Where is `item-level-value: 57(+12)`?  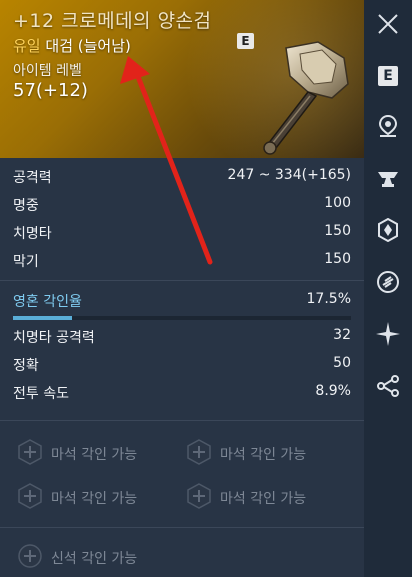
item-level-value: 57(+12) is located at coordinates (50, 90).